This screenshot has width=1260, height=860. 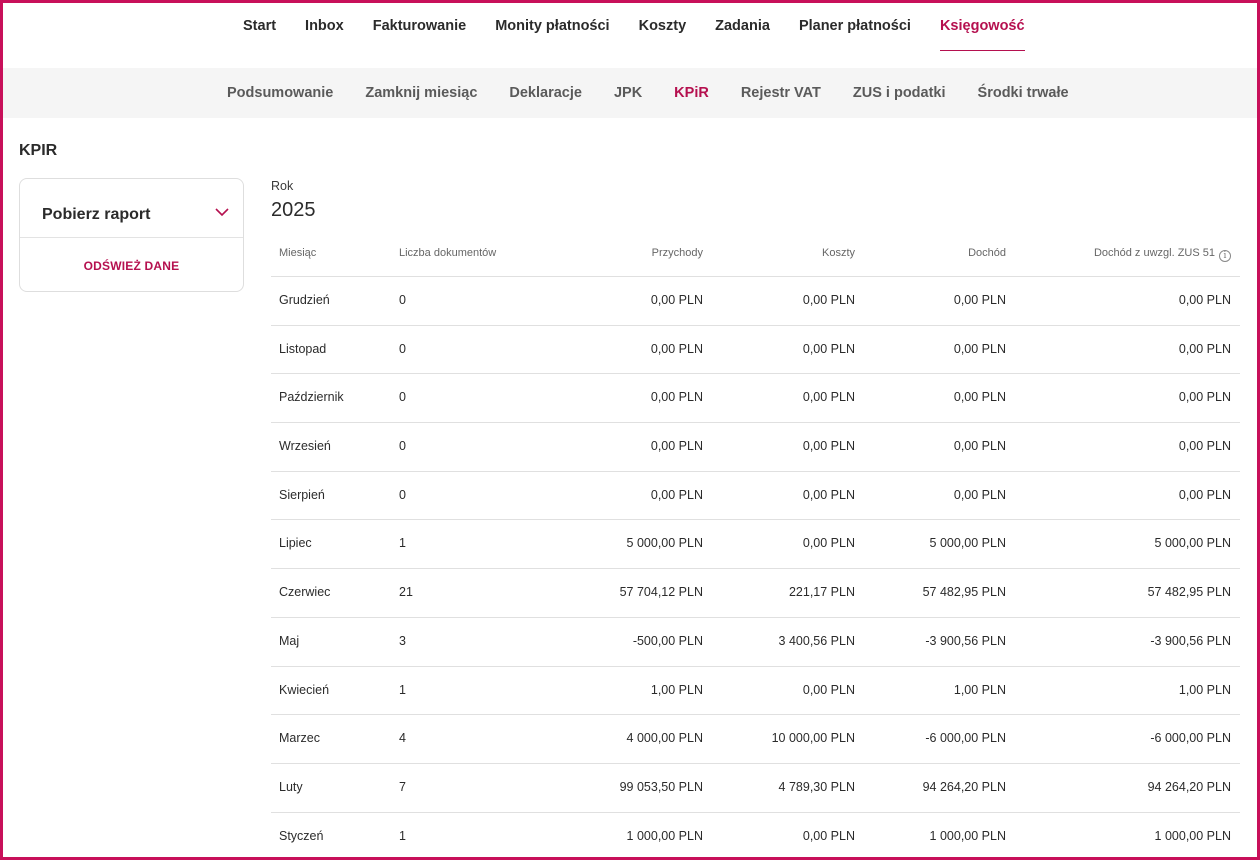 I want to click on cell-costs: 221,17 PLN, so click(x=821, y=592).